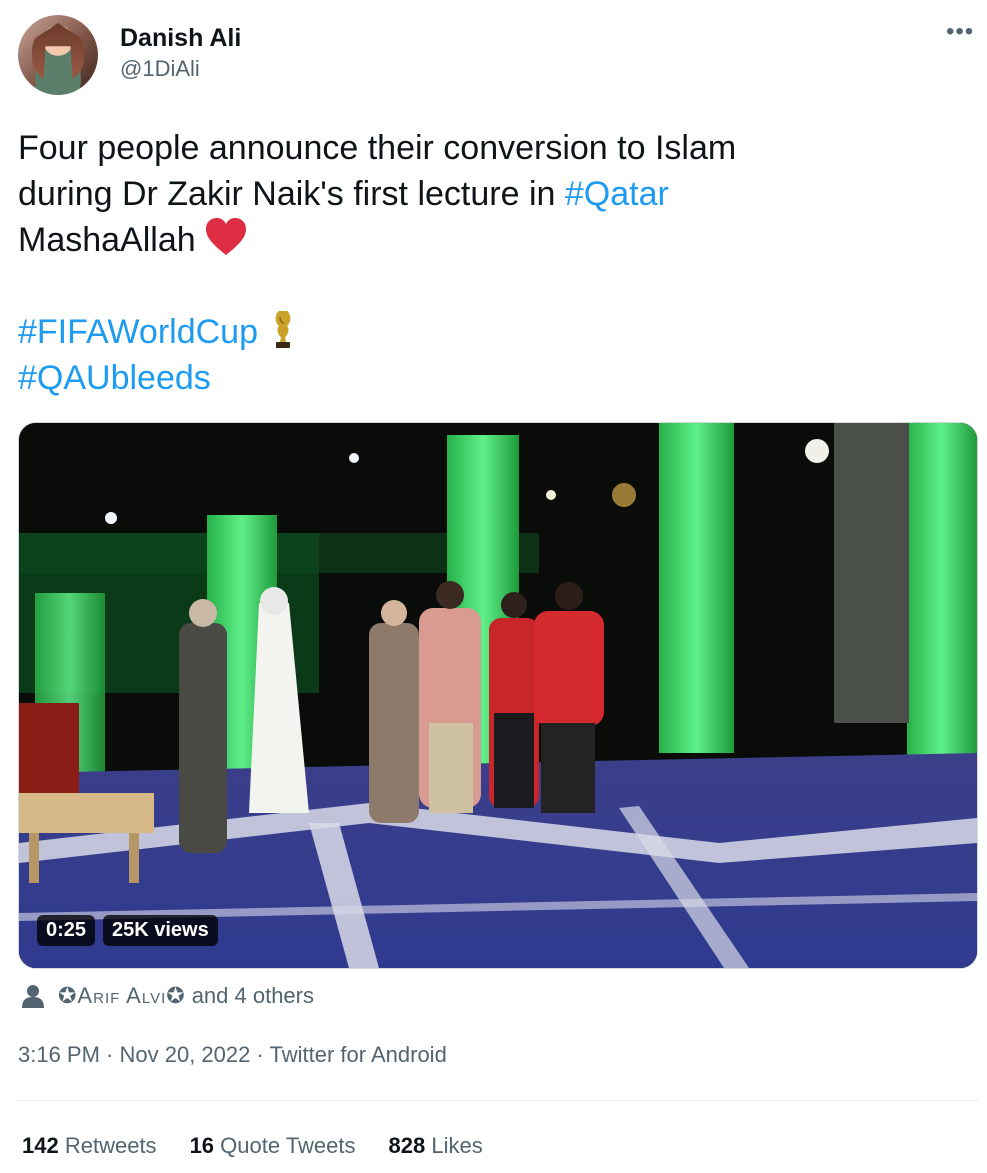 This screenshot has width=987, height=1173. What do you see at coordinates (202, 1145) in the screenshot?
I see `quotes-count: 16` at bounding box center [202, 1145].